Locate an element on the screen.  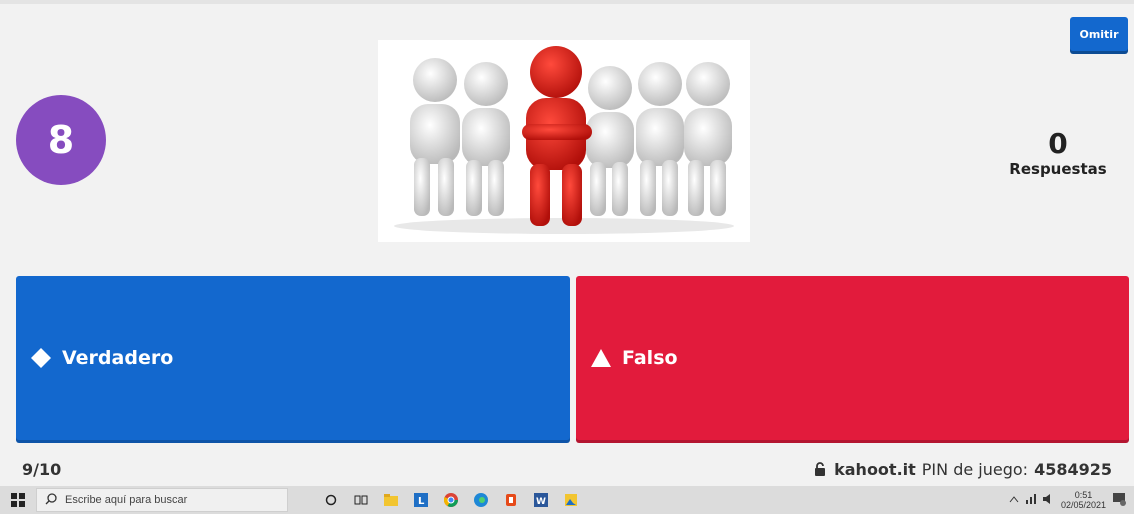
pin-label: PIN de juego: is located at coordinates (975, 469).